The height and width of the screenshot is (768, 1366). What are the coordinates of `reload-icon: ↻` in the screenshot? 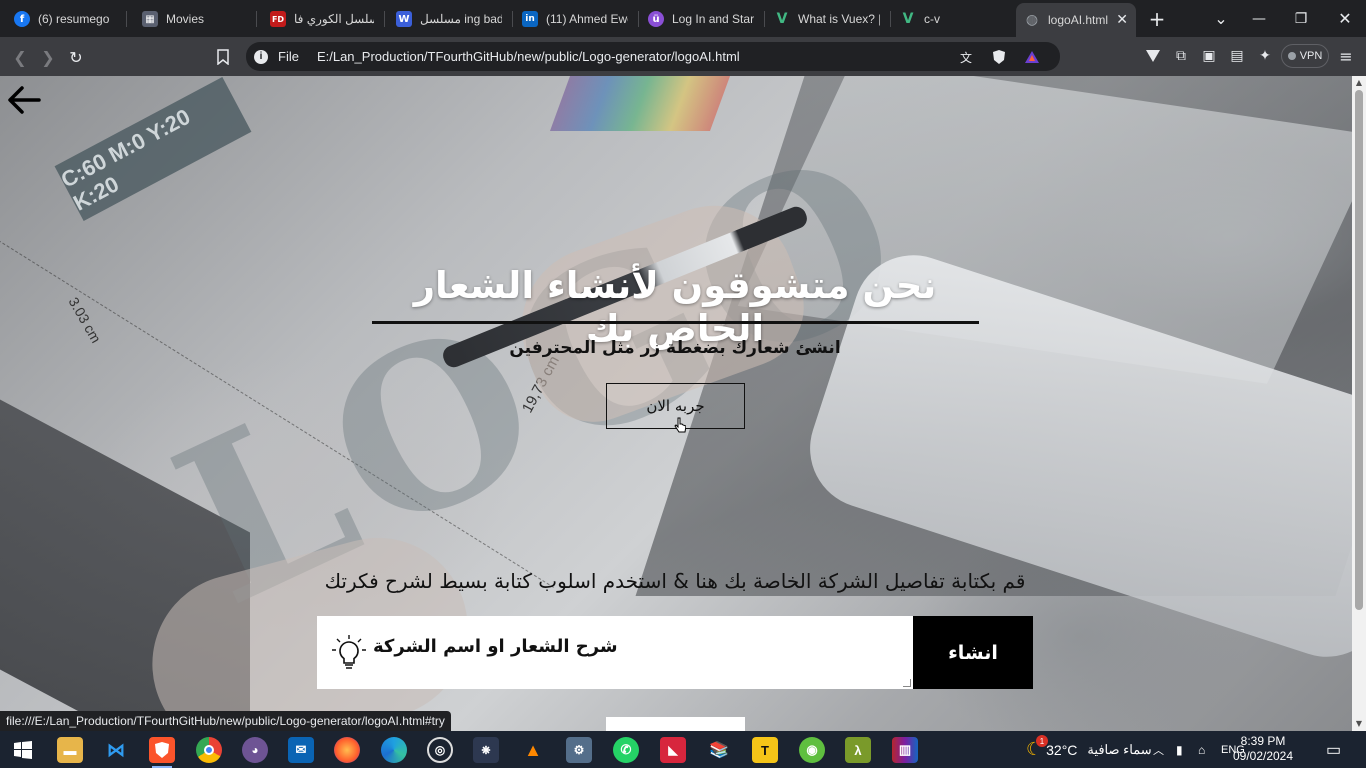 It's located at (76, 57).